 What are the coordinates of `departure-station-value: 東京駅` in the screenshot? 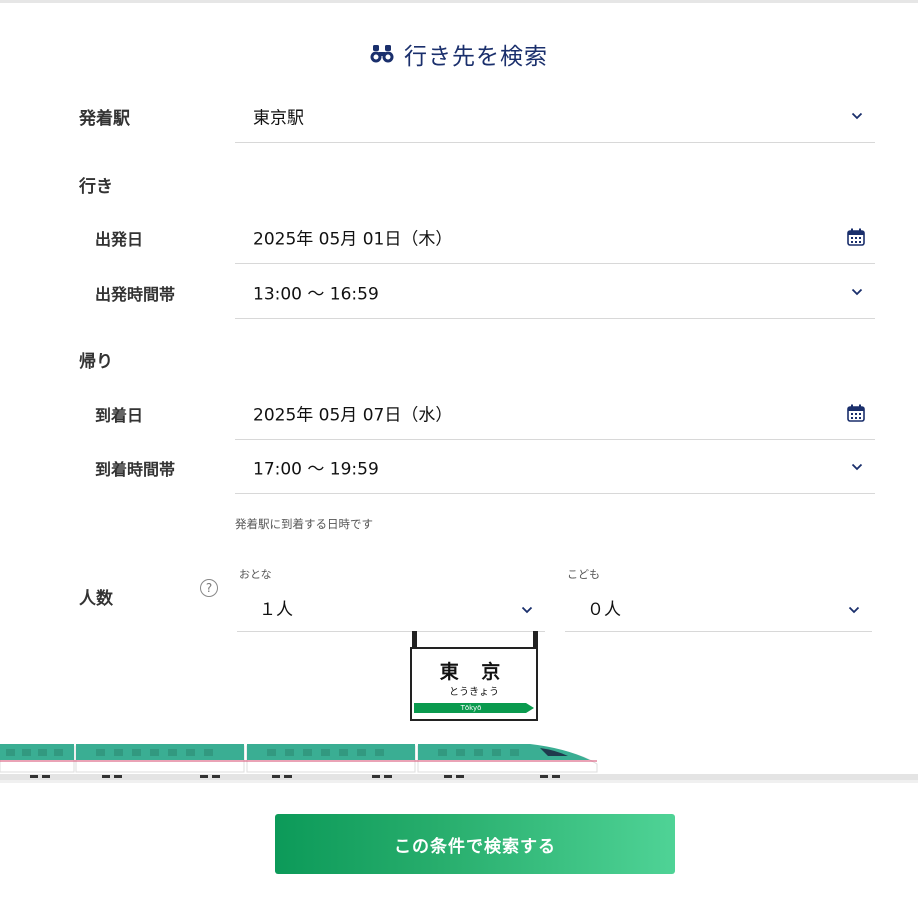 It's located at (278, 118).